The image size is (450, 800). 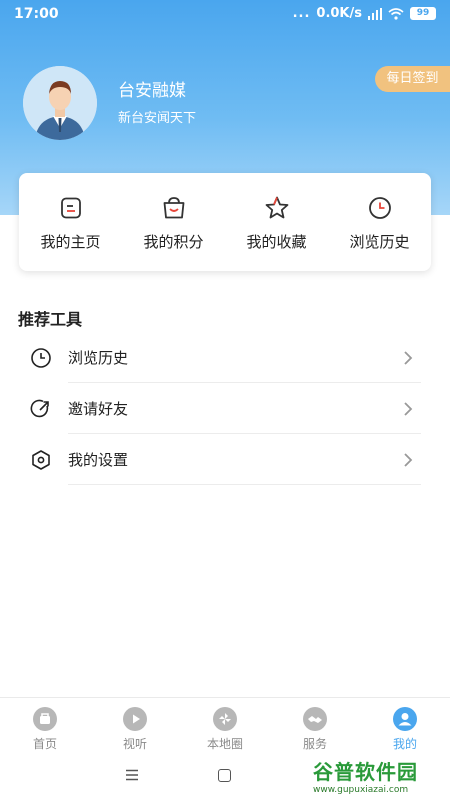 What do you see at coordinates (225, 459) in the screenshot?
I see `tool-row-settings: 我的设置` at bounding box center [225, 459].